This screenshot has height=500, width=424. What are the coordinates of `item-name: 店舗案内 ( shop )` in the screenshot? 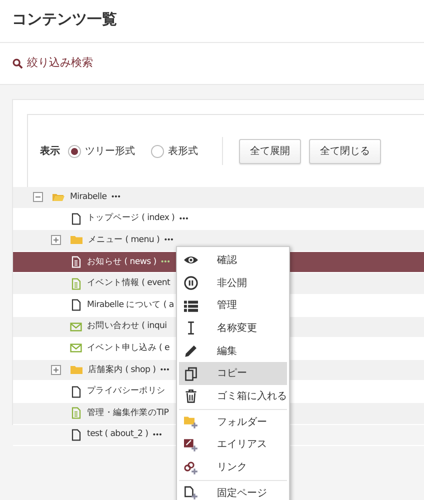 It's located at (122, 370).